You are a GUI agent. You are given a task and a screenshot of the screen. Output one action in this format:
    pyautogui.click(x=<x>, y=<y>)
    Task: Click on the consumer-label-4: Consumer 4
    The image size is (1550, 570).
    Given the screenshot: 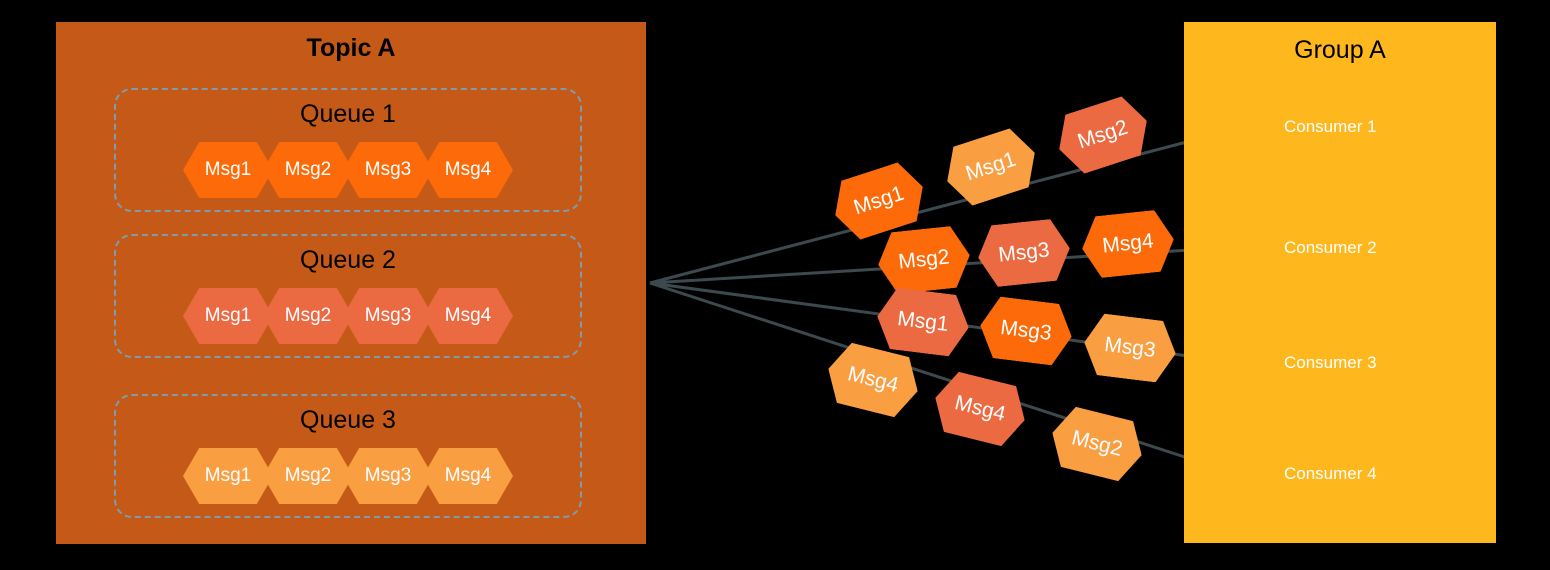 What is the action you would take?
    pyautogui.click(x=1330, y=473)
    